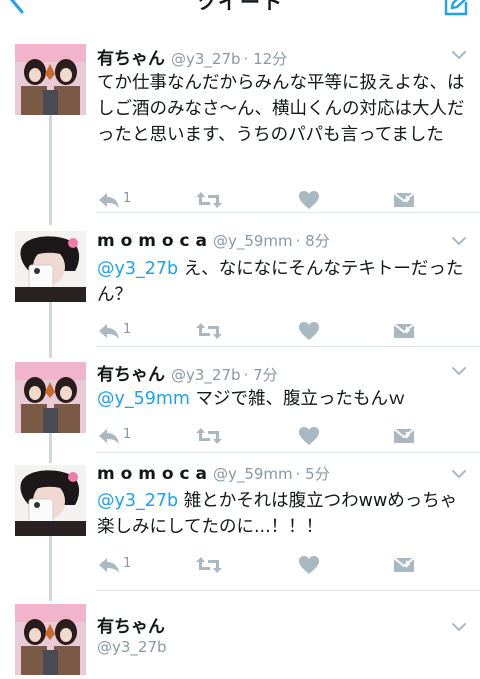 This screenshot has width=480, height=679. Describe the element at coordinates (240, 7) in the screenshot. I see `page-title: ツイート` at that location.